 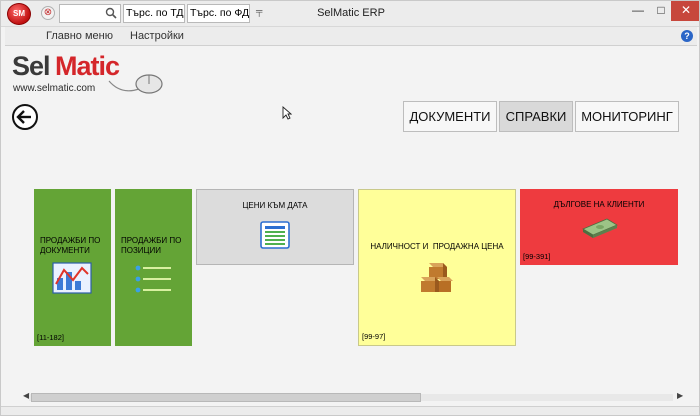 I want to click on tile-customer-debts: ДЪЛГОВЕ НА КЛИЕНТИ [99-391], so click(x=599, y=227).